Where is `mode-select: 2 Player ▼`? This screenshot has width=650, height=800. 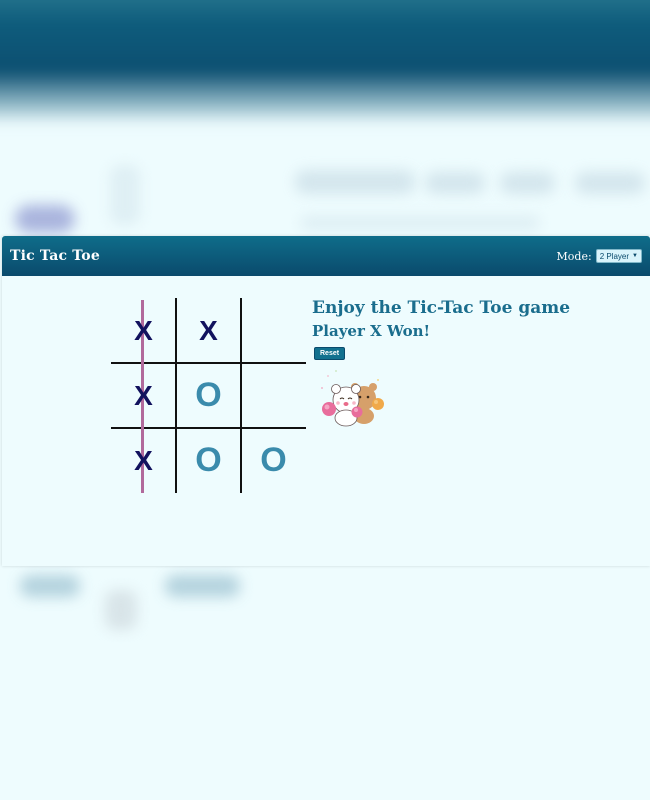 mode-select: 2 Player ▼ is located at coordinates (618, 256).